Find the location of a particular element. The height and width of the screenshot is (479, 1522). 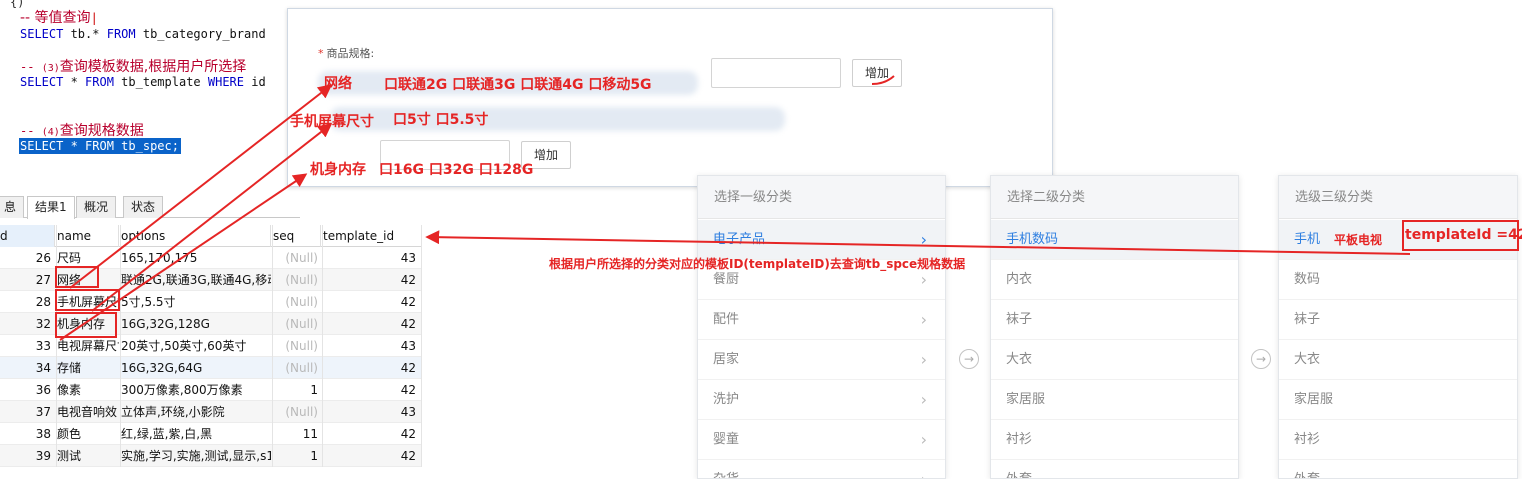

table-row: 34 存储 16G,32G,64G (Null) 42 is located at coordinates (211, 368).